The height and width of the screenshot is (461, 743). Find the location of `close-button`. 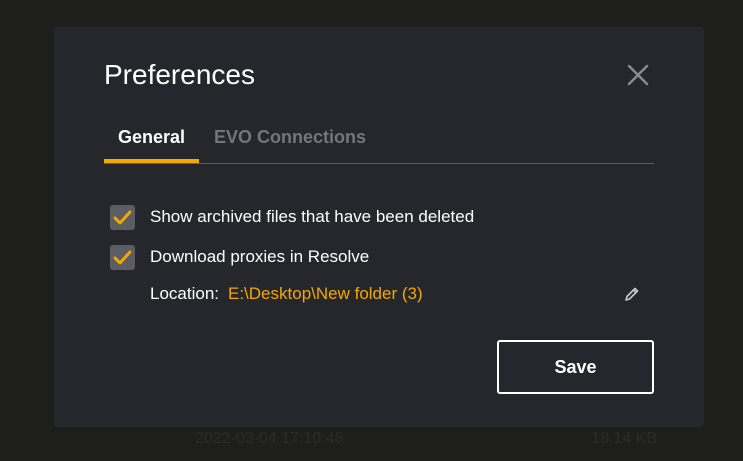

close-button is located at coordinates (638, 75).